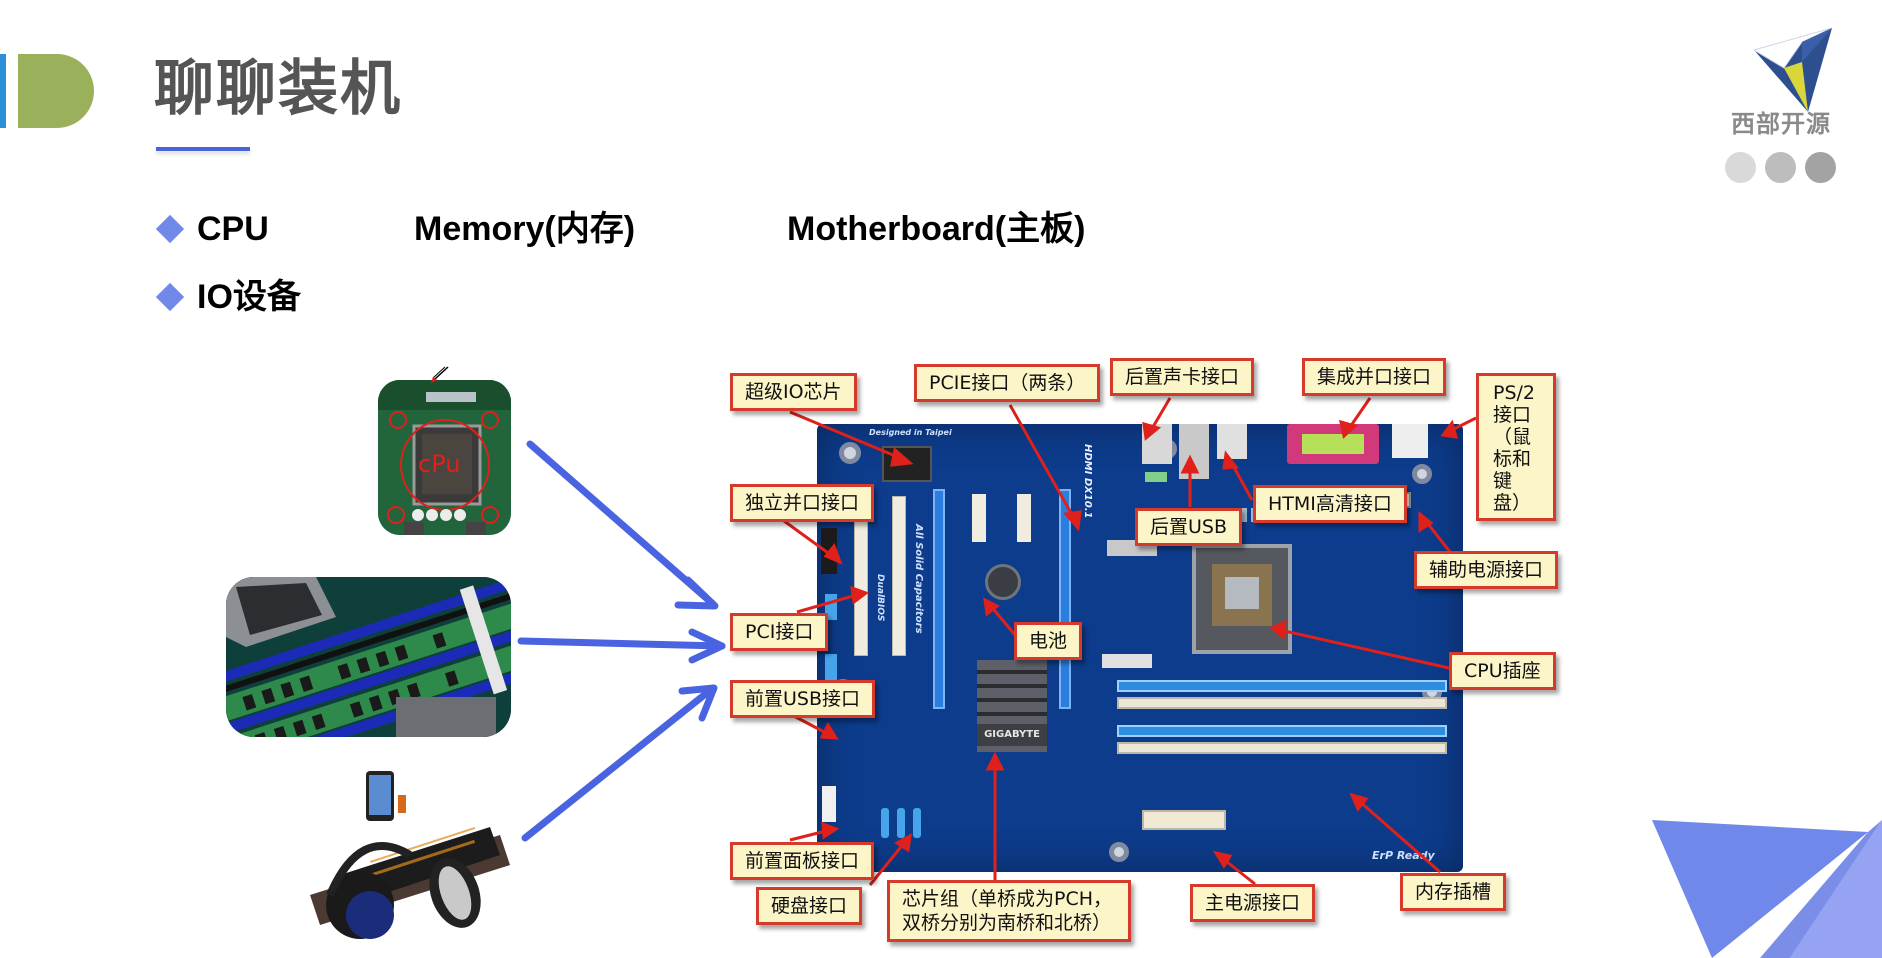 This screenshot has height=958, width=1882. I want to click on label-cpu-socket: CPU插座, so click(1502, 671).